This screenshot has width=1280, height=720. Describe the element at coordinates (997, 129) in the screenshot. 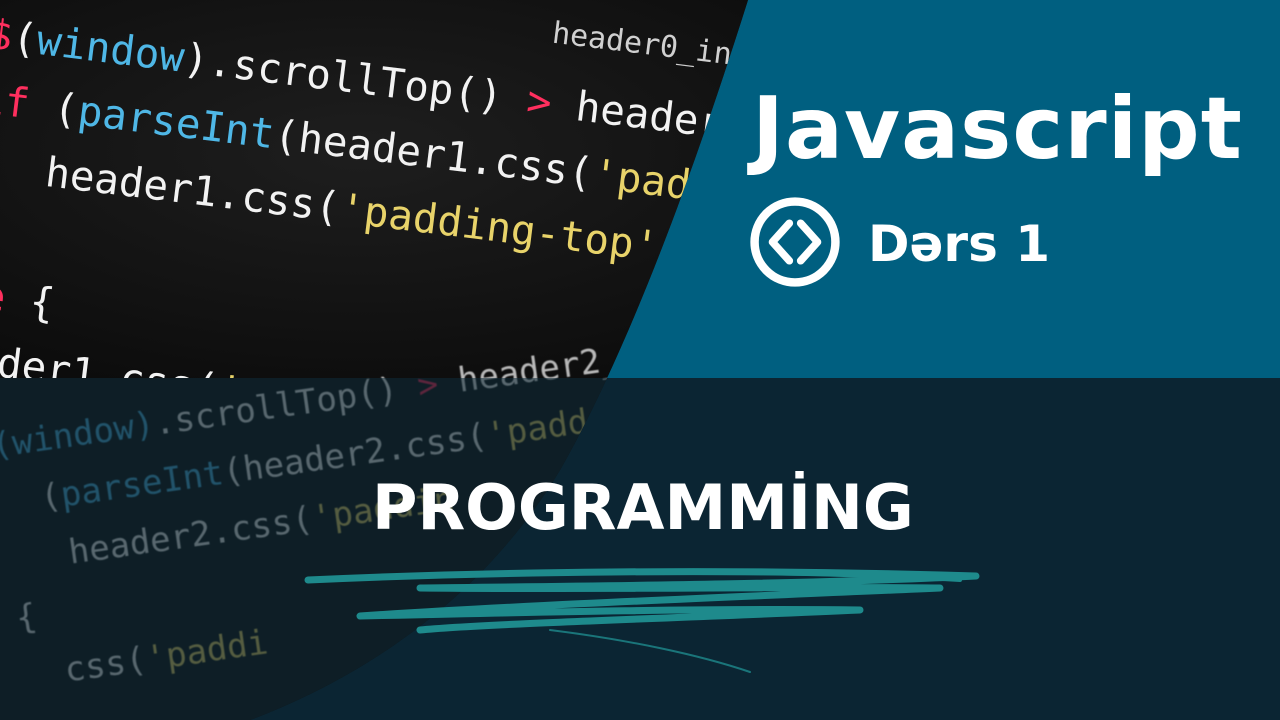

I see `page-title: Javascript` at that location.